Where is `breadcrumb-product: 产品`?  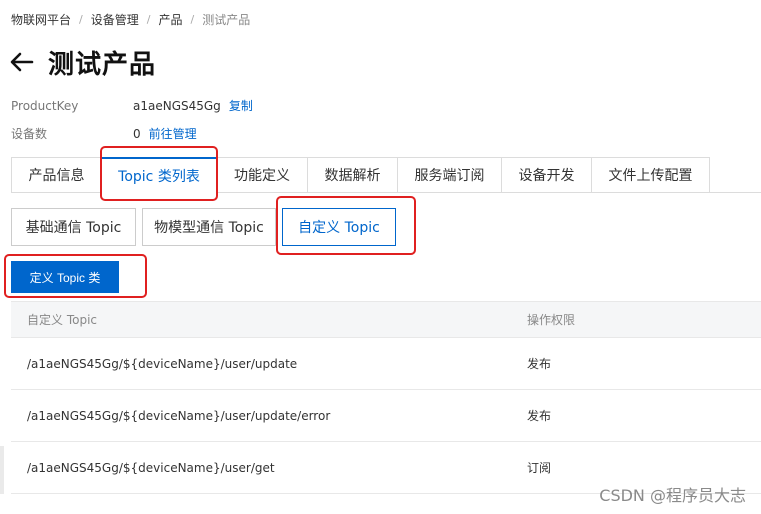
breadcrumb-product: 产品 is located at coordinates (170, 19).